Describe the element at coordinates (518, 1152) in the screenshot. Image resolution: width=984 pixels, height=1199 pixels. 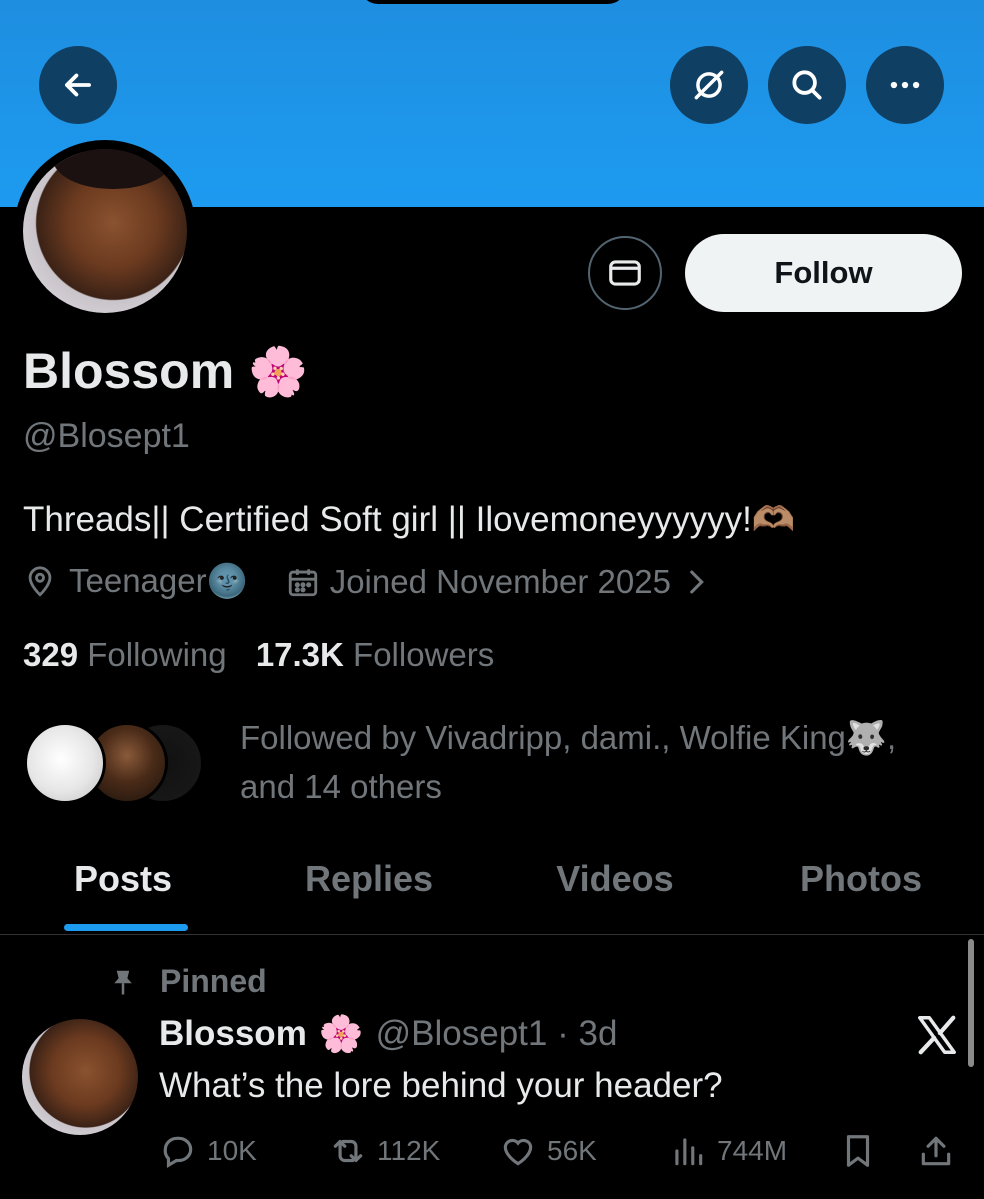
I see `heart-icon` at that location.